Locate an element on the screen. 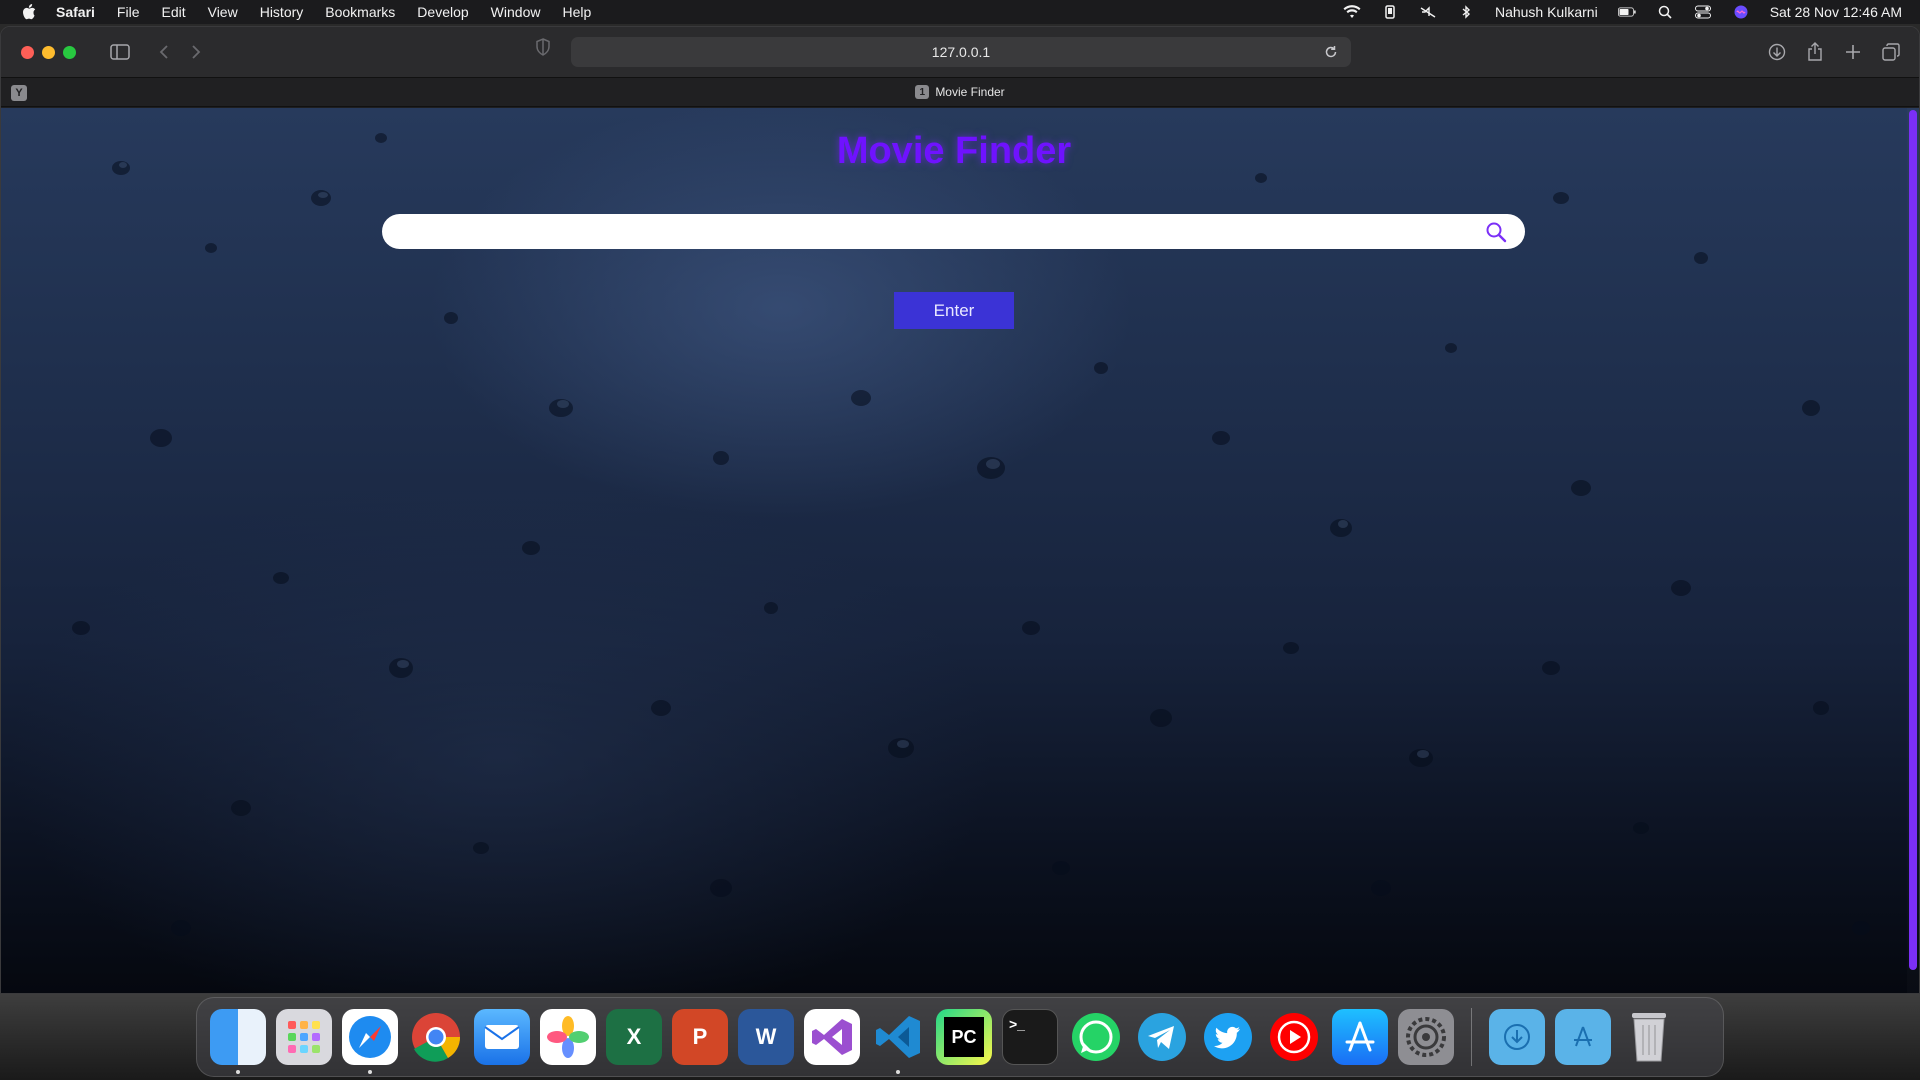  terminal-icon: >_ is located at coordinates (1030, 1037).